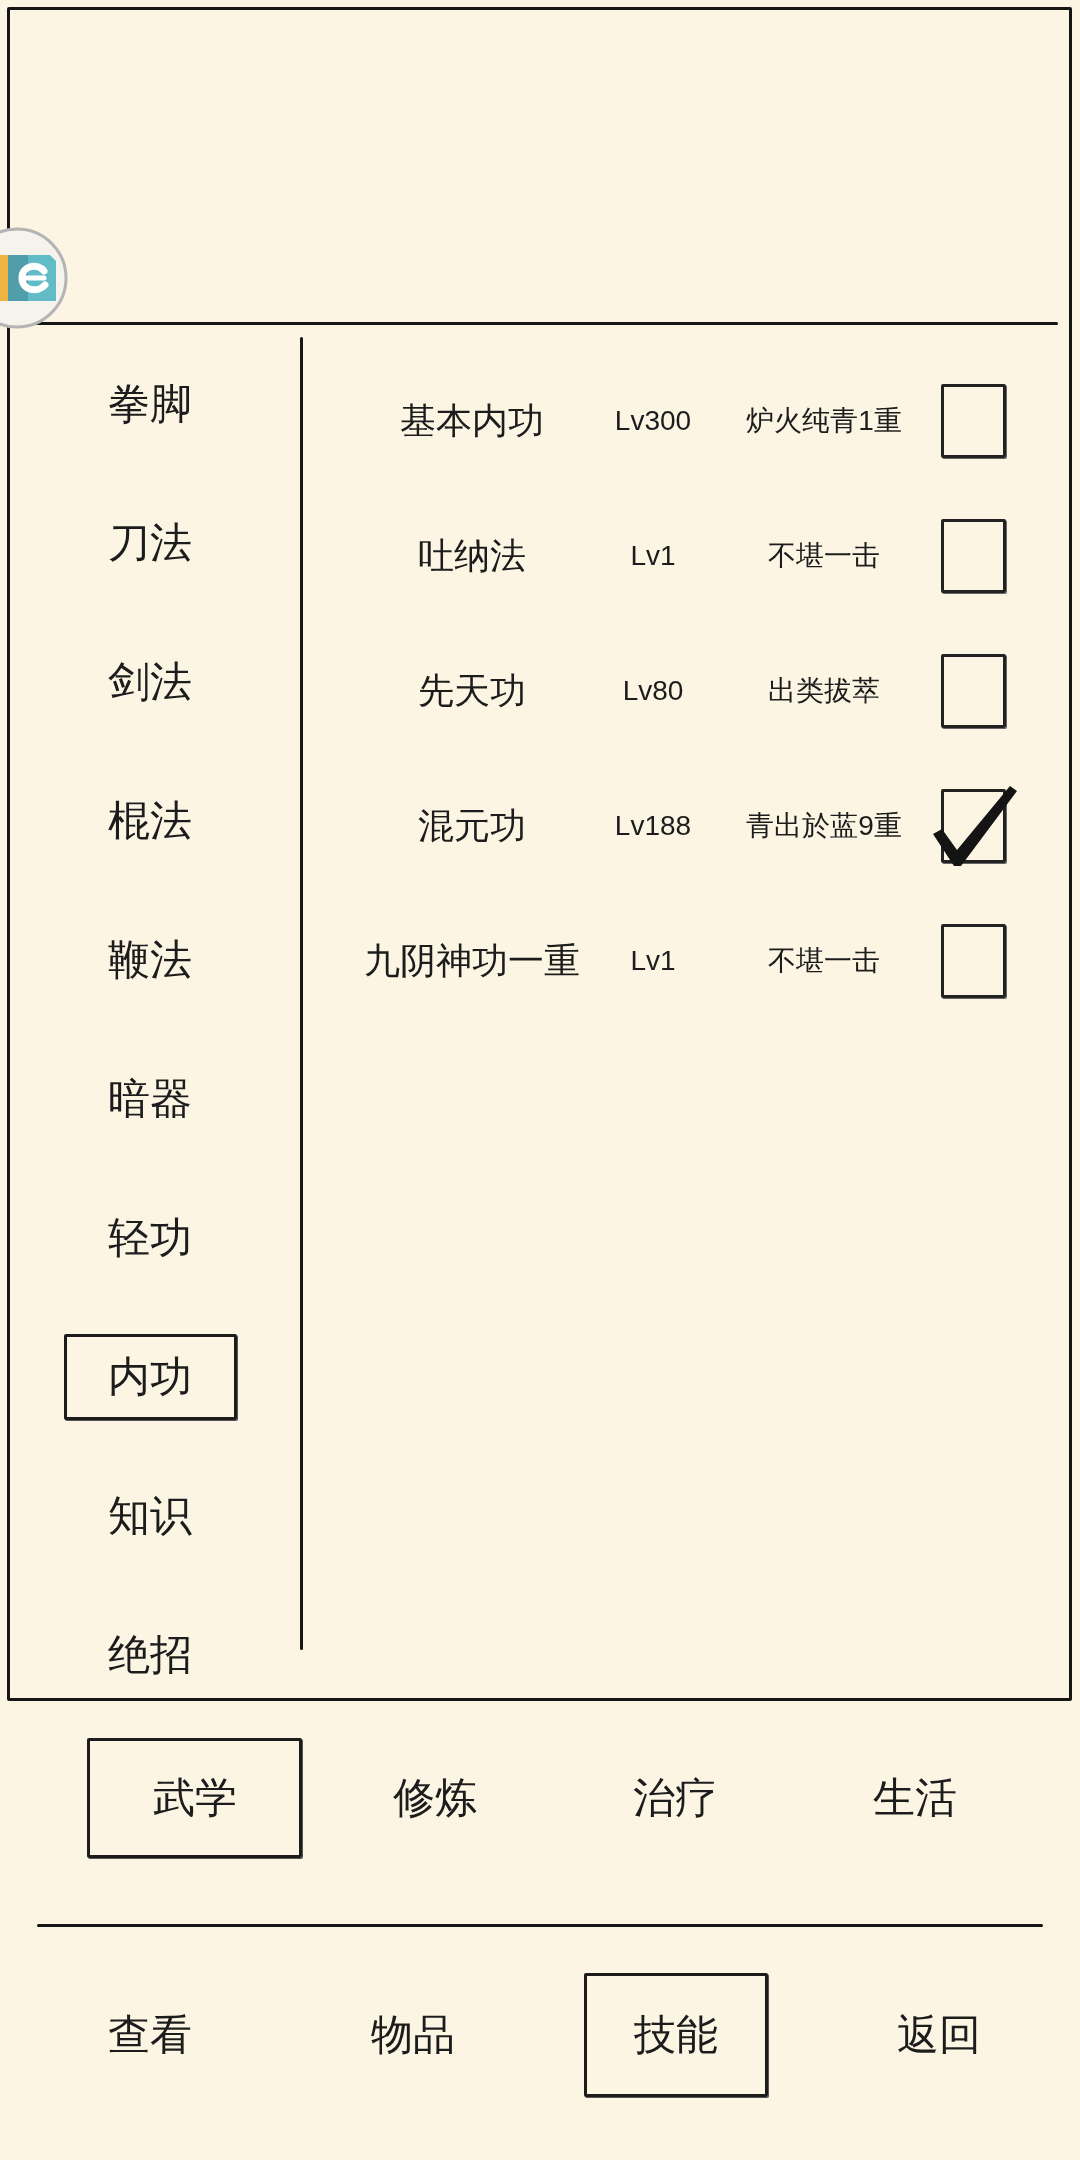 This screenshot has height=2160, width=1080. I want to click on sidebar-item: 内功, so click(150, 1377).